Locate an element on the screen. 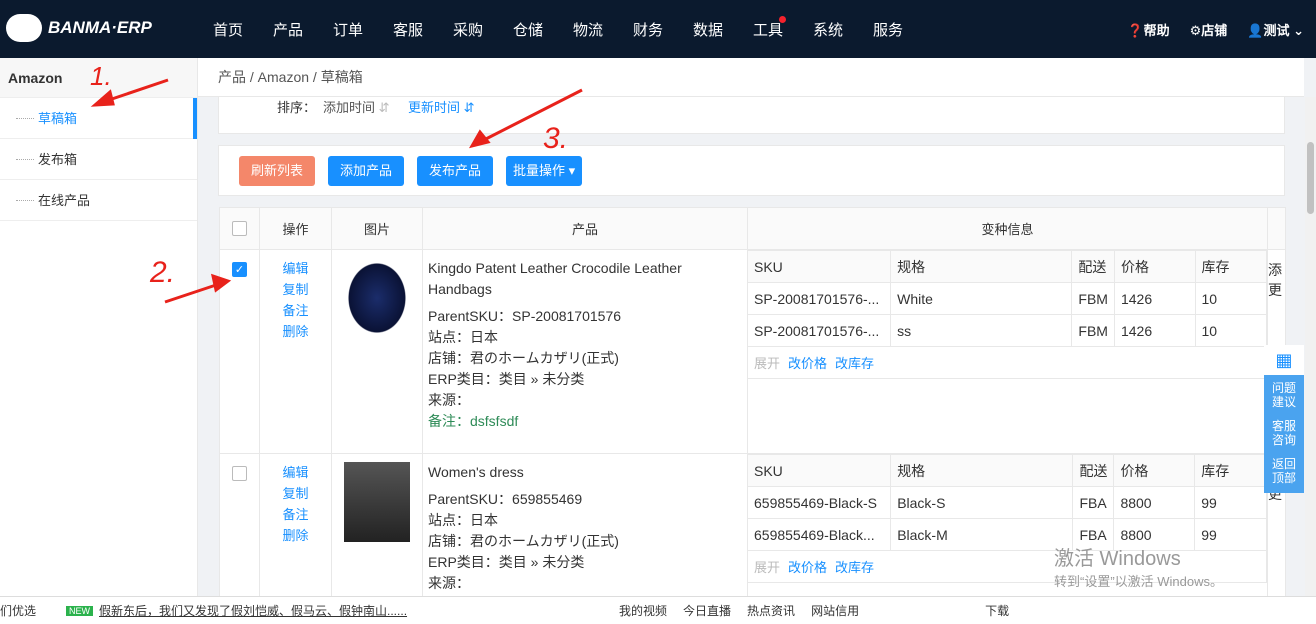 The height and width of the screenshot is (624, 1316). annotation-2: 2. is located at coordinates (162, 272).